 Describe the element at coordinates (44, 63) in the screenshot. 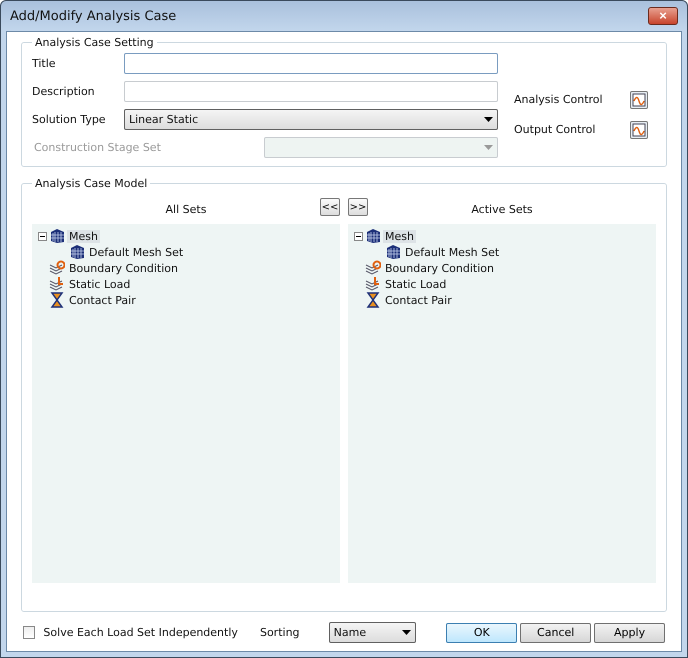

I see `field-label: Title` at that location.